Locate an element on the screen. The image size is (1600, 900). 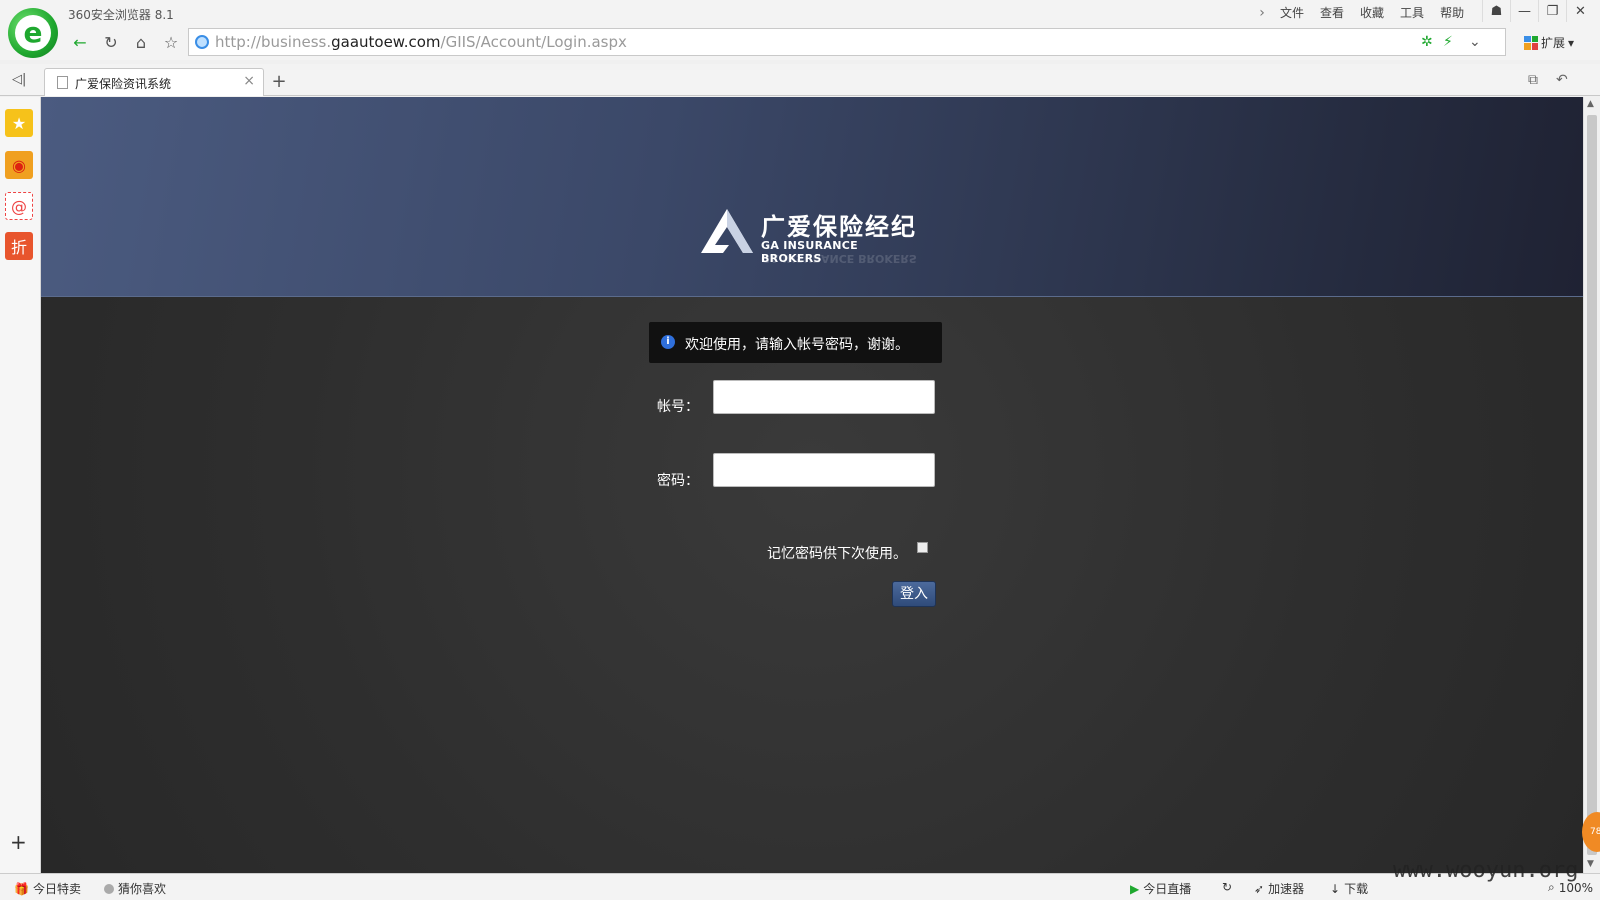
password-label: 密码： is located at coordinates (678, 481).